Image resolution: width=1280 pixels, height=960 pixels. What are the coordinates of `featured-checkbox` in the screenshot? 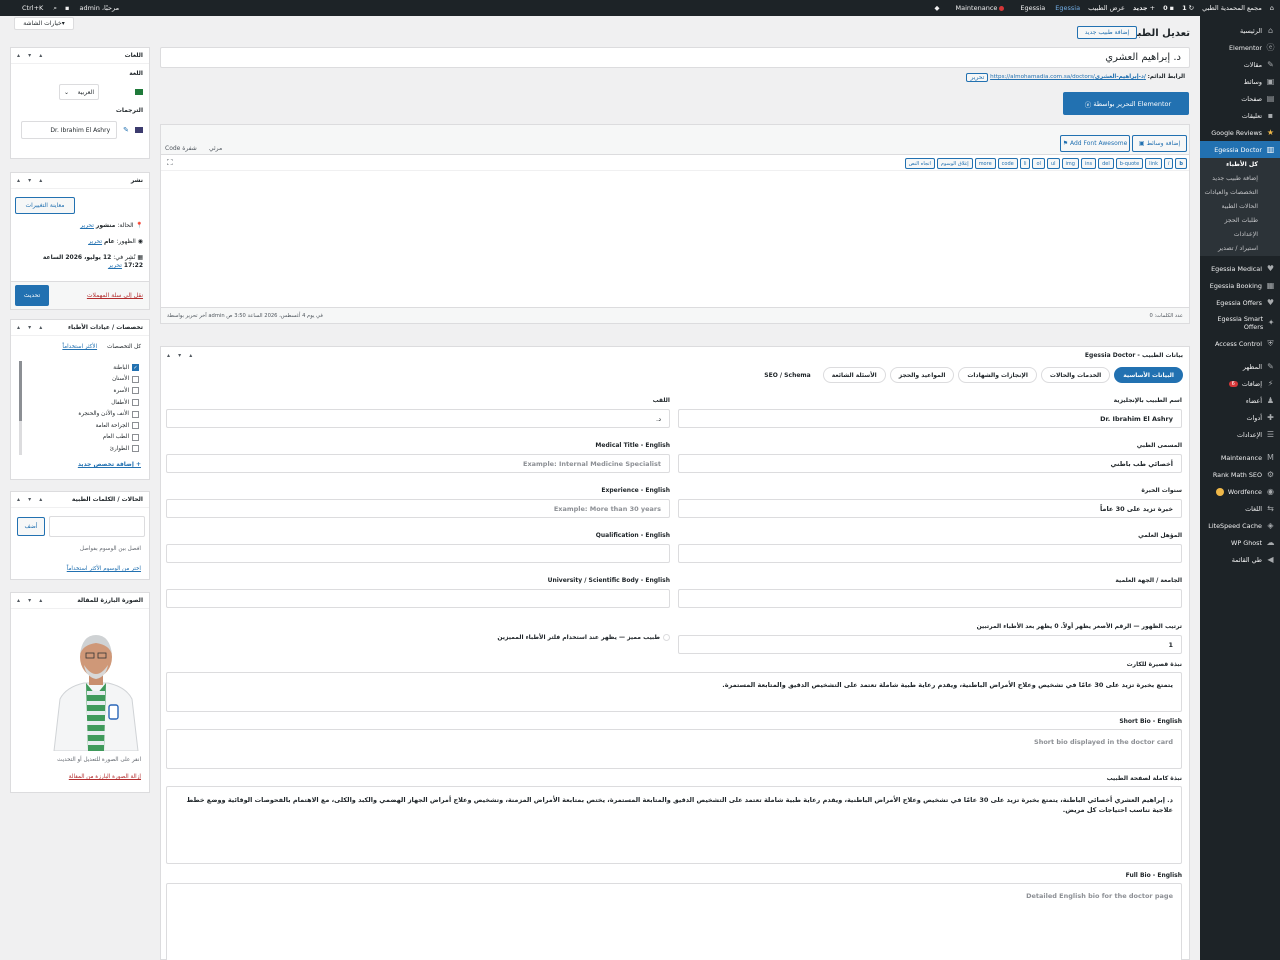 It's located at (666, 637).